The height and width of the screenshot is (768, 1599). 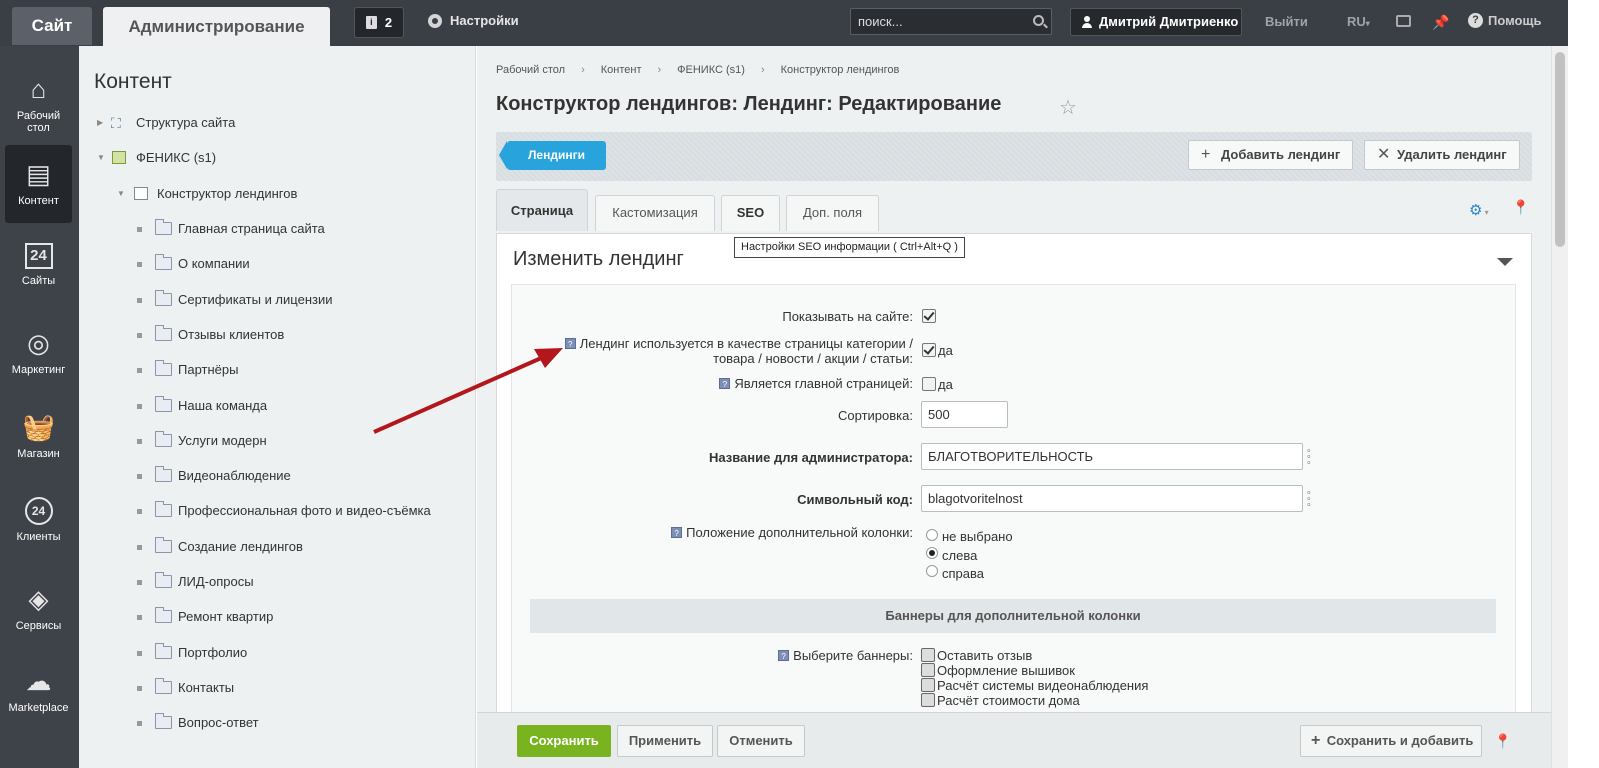 I want to click on tab-page: Страница, so click(x=542, y=210).